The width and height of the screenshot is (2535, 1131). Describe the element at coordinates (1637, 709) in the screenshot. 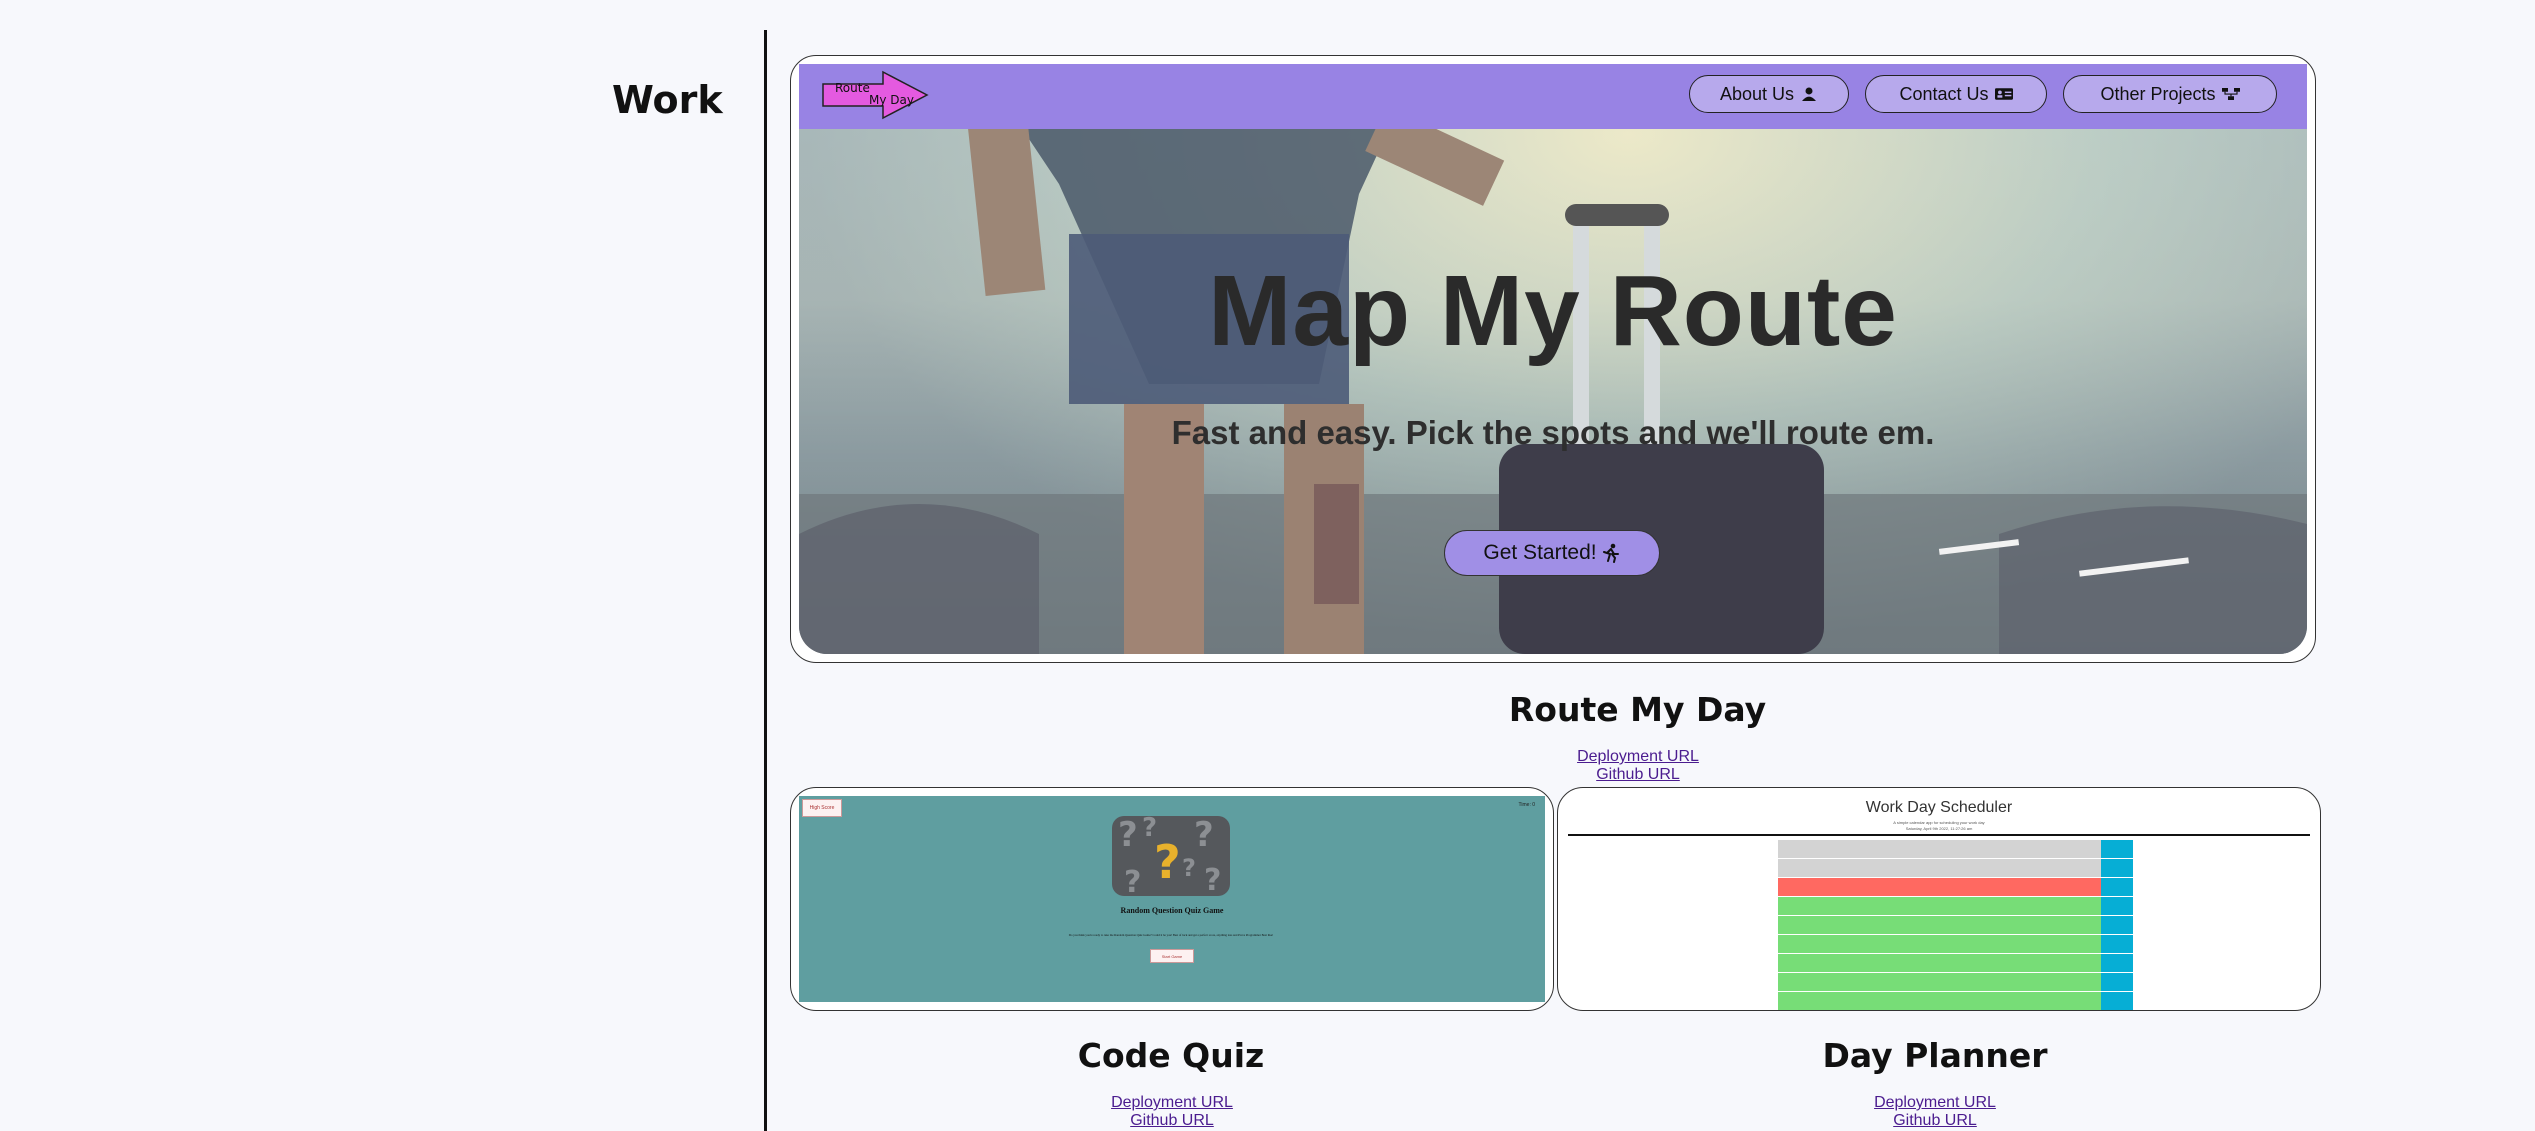

I see `project-title-route-my-day: Route My Day` at that location.